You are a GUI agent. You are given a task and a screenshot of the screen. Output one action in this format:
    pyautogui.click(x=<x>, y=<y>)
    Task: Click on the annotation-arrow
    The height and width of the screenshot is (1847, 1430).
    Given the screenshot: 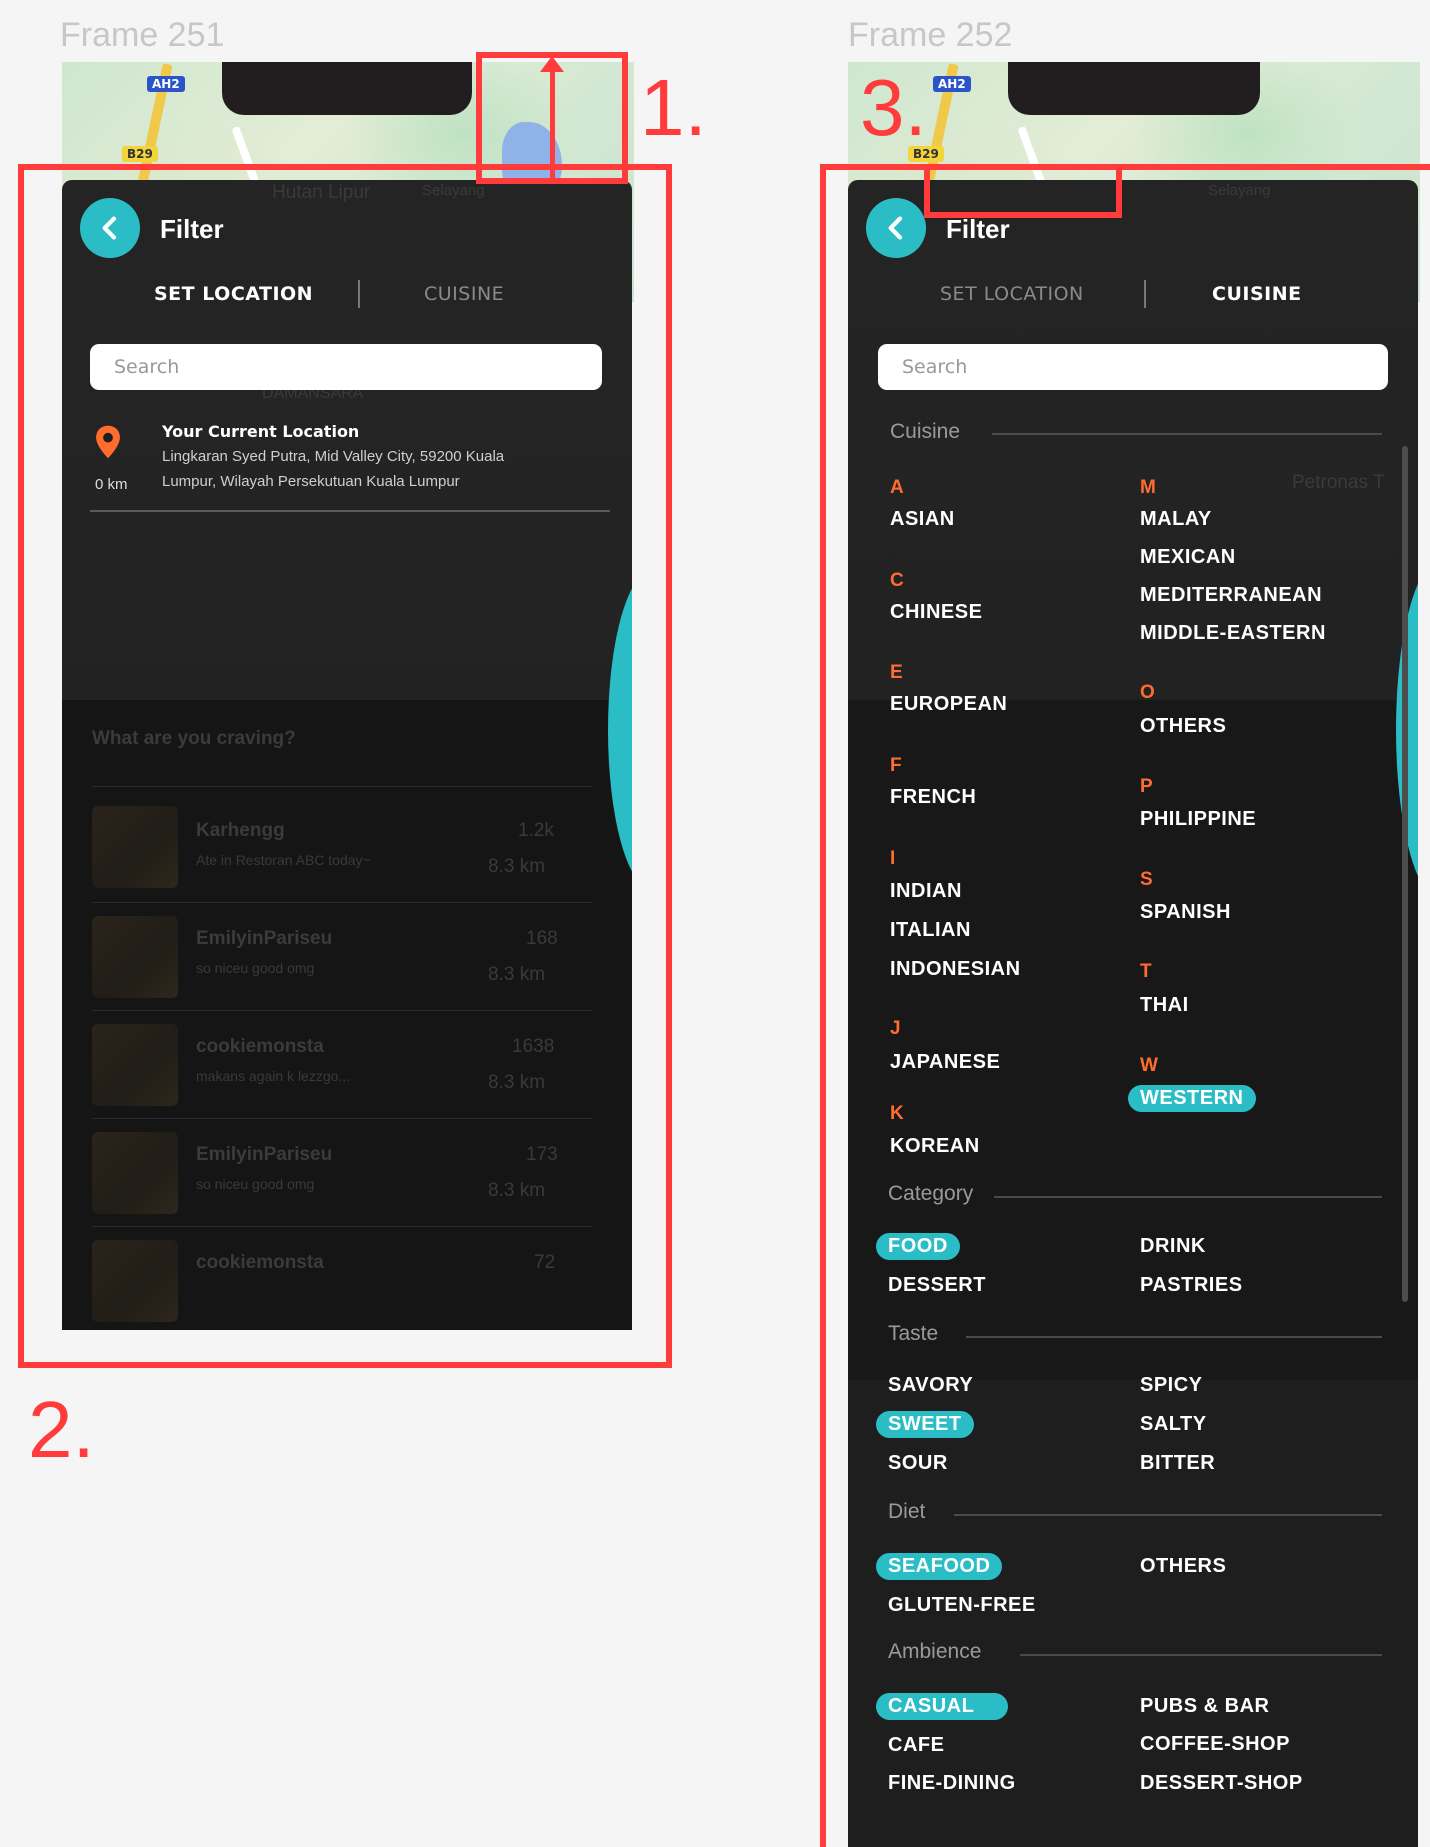 What is the action you would take?
    pyautogui.click(x=552, y=119)
    